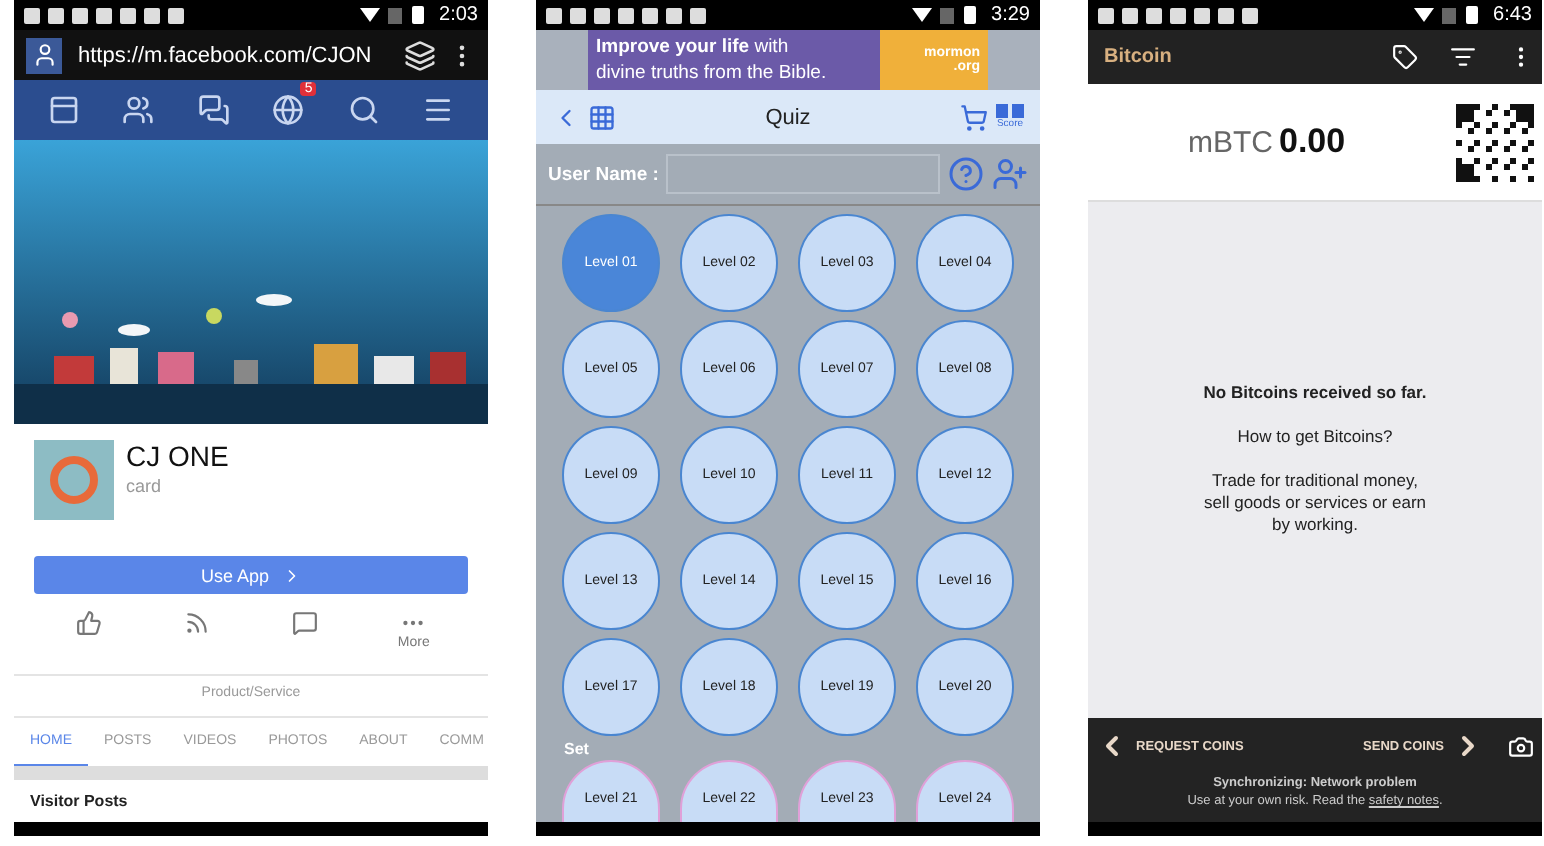 The height and width of the screenshot is (846, 1544). What do you see at coordinates (693, 47) in the screenshot?
I see `ad-headline: Improve your life with` at bounding box center [693, 47].